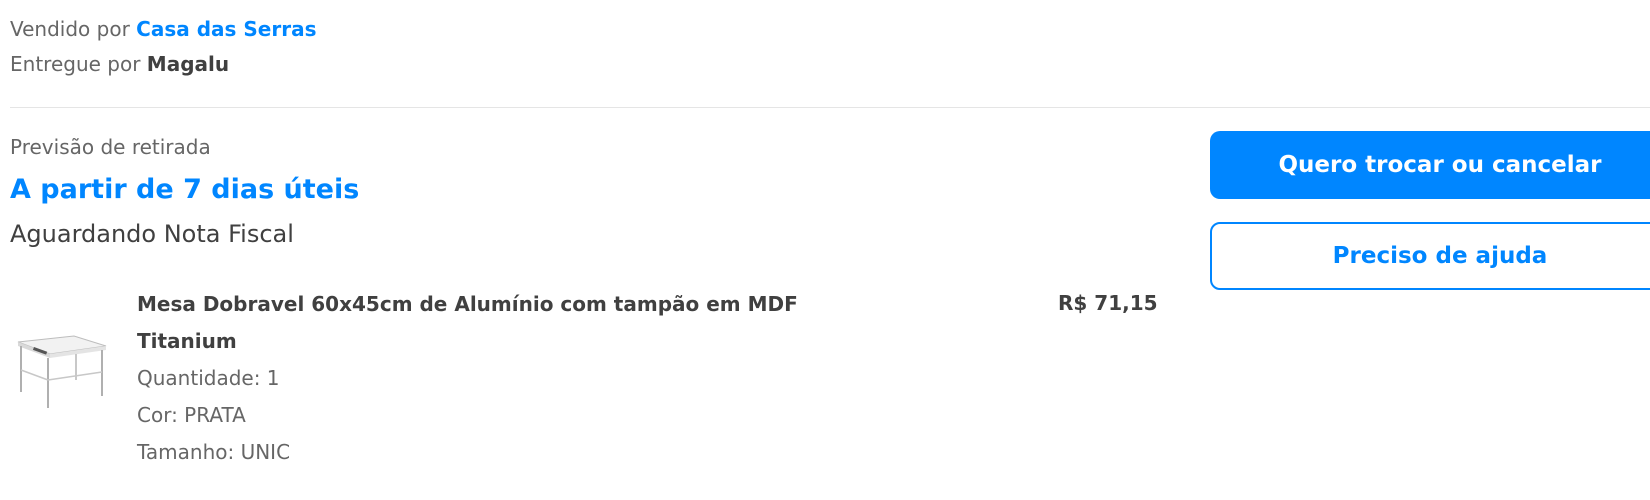  What do you see at coordinates (62, 373) in the screenshot?
I see `product-image` at bounding box center [62, 373].